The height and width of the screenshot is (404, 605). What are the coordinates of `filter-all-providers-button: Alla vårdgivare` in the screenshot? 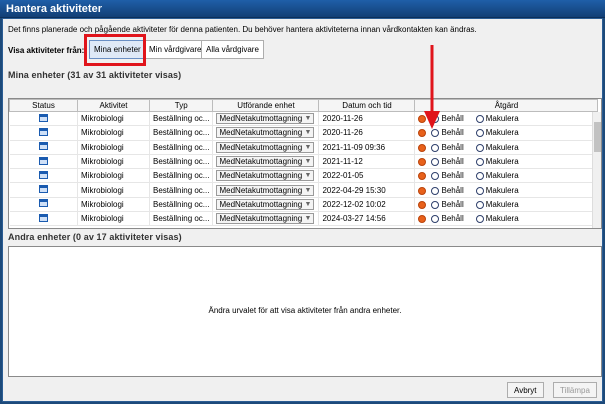 It's located at (232, 49).